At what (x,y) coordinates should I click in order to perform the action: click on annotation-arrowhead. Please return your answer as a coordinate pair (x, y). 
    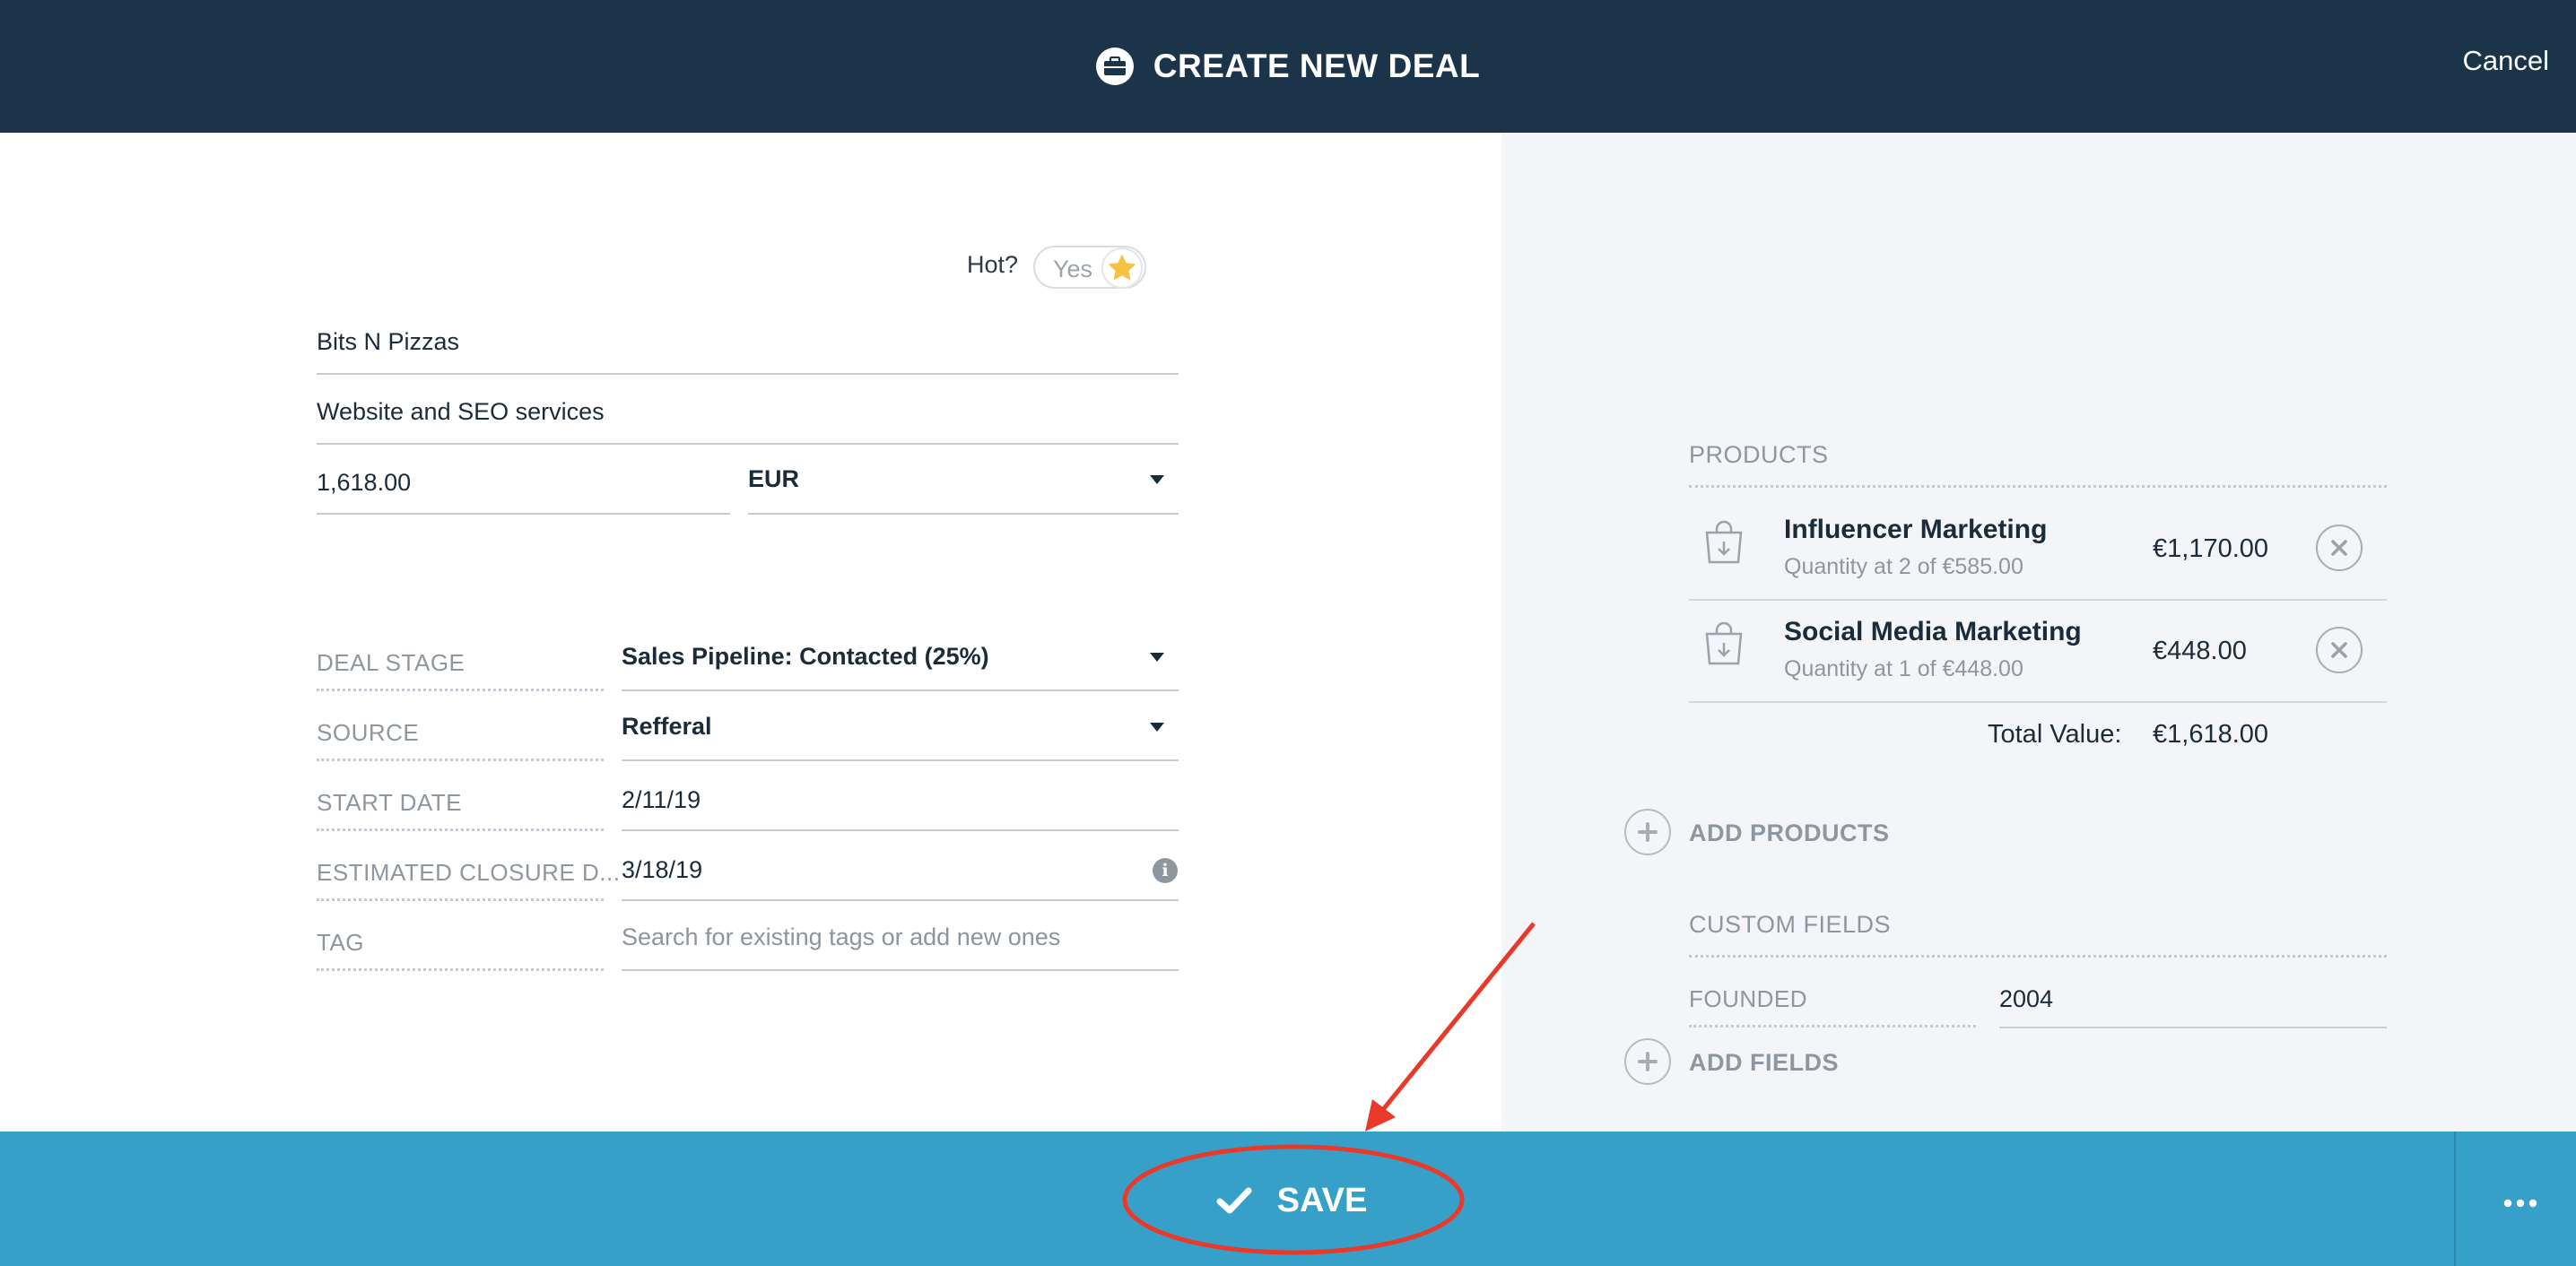
    Looking at the image, I should click on (1380, 1115).